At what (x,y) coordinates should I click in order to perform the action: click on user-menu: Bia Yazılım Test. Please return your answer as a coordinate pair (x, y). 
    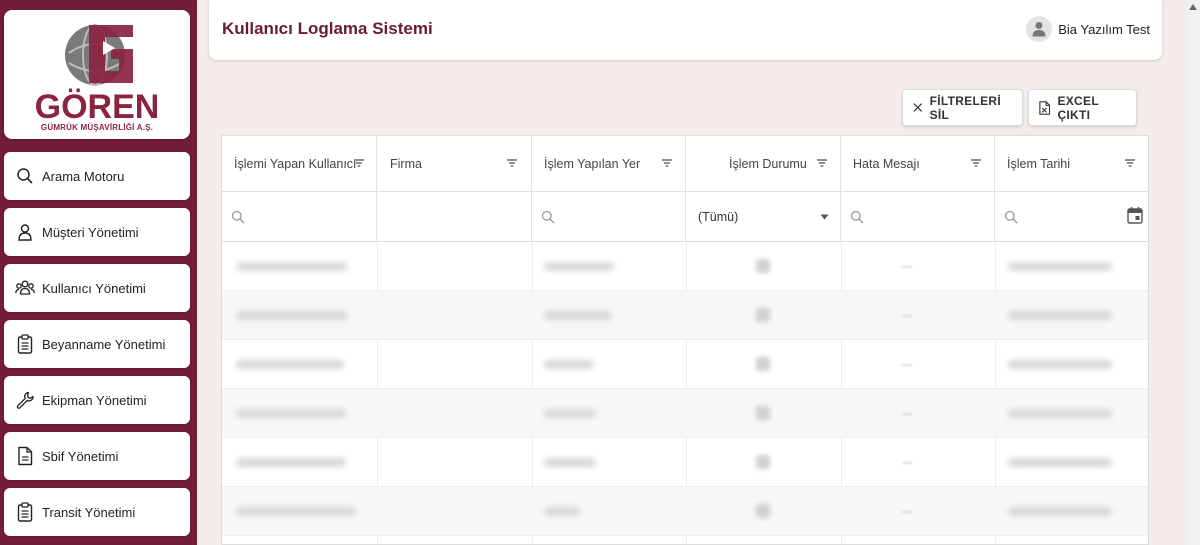
    Looking at the image, I should click on (1088, 29).